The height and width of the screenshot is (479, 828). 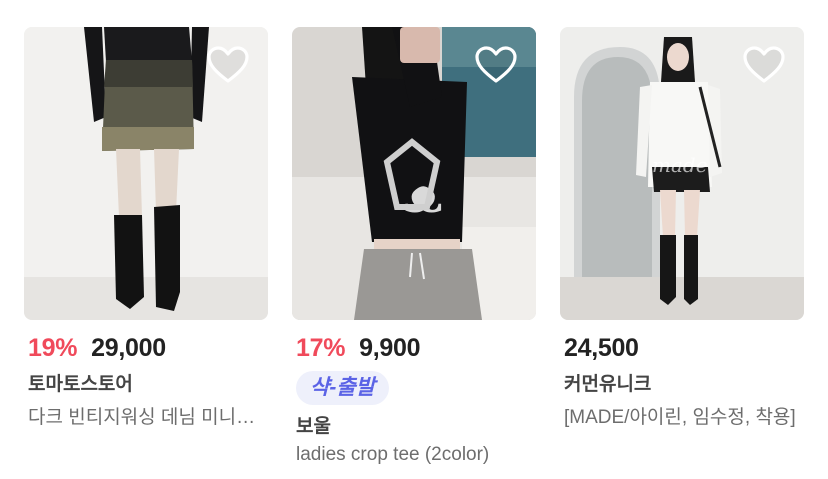 What do you see at coordinates (682, 348) in the screenshot?
I see `price-row: 24,500` at bounding box center [682, 348].